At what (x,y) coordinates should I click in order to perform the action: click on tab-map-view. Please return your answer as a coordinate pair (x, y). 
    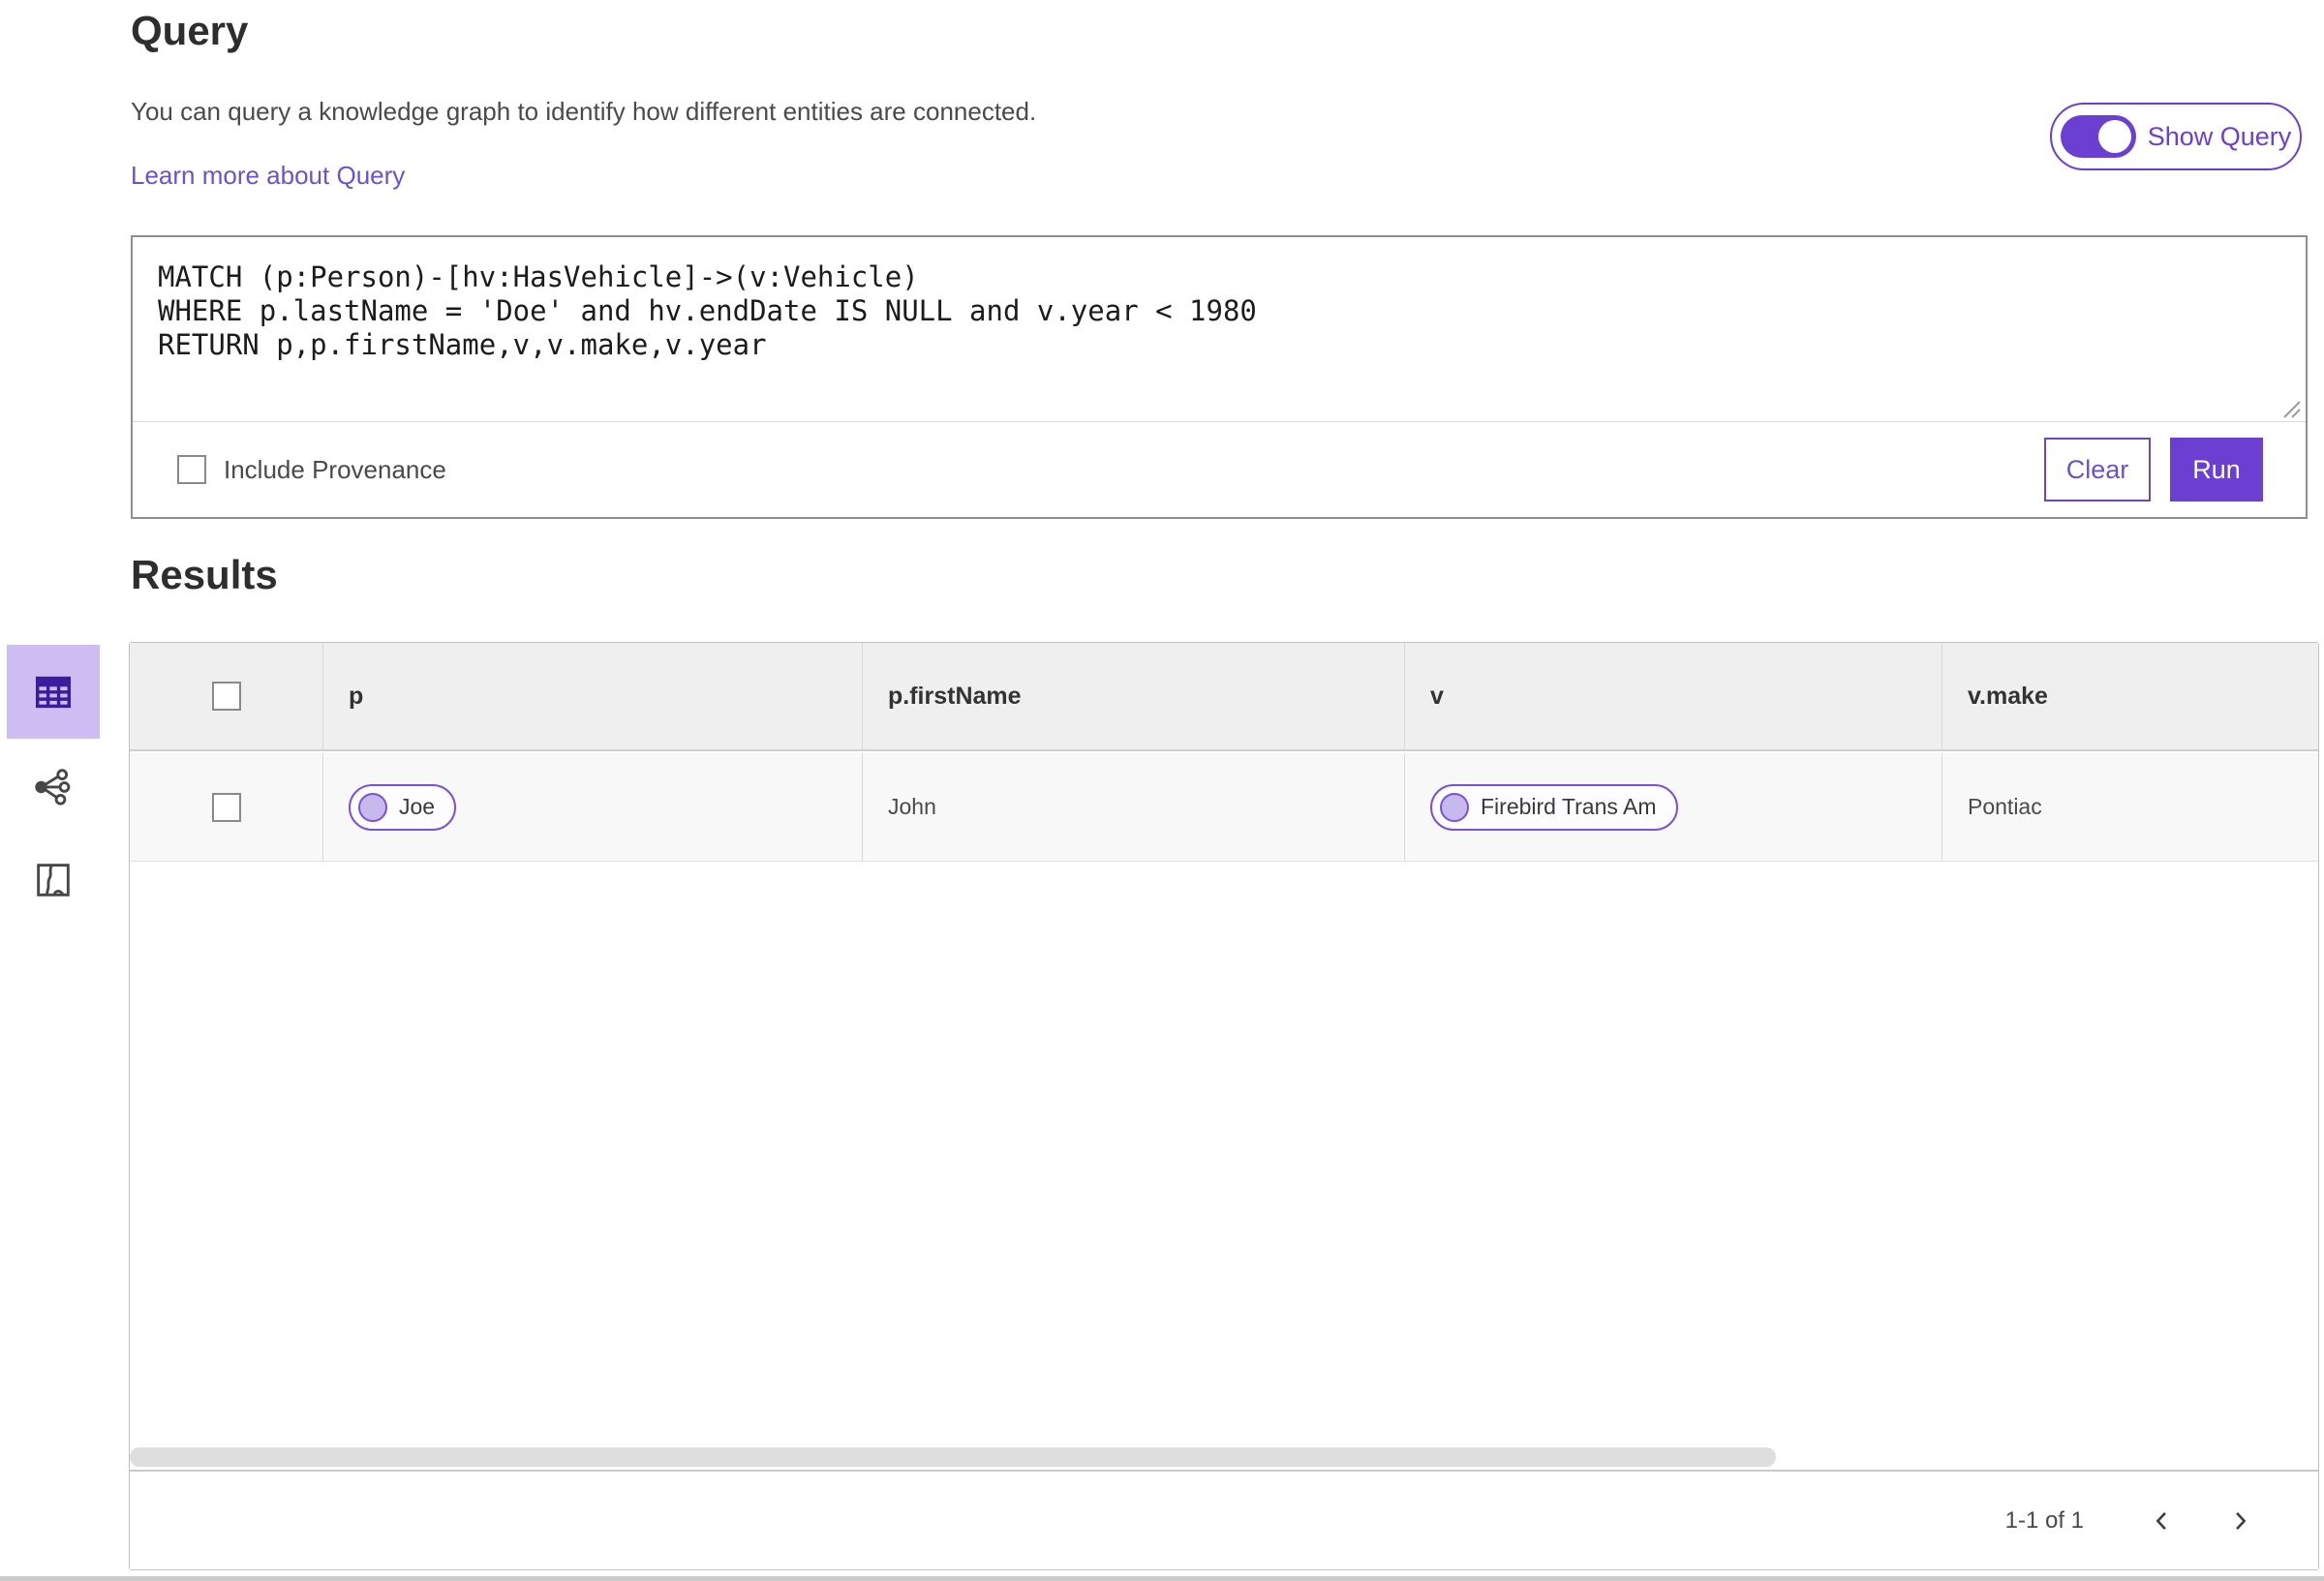
    Looking at the image, I should click on (54, 880).